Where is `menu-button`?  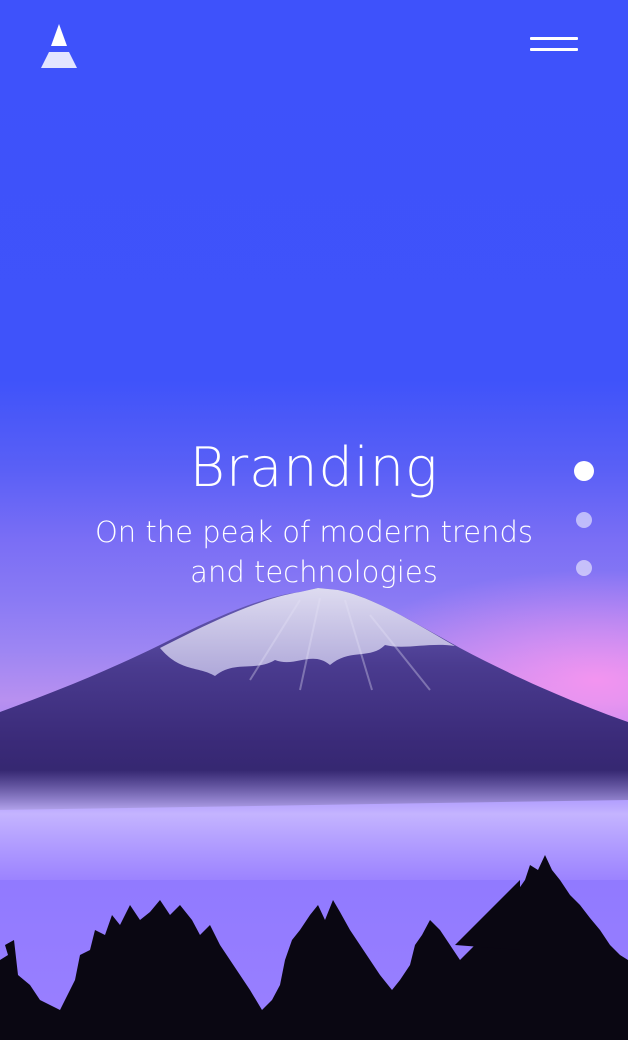 menu-button is located at coordinates (555, 45).